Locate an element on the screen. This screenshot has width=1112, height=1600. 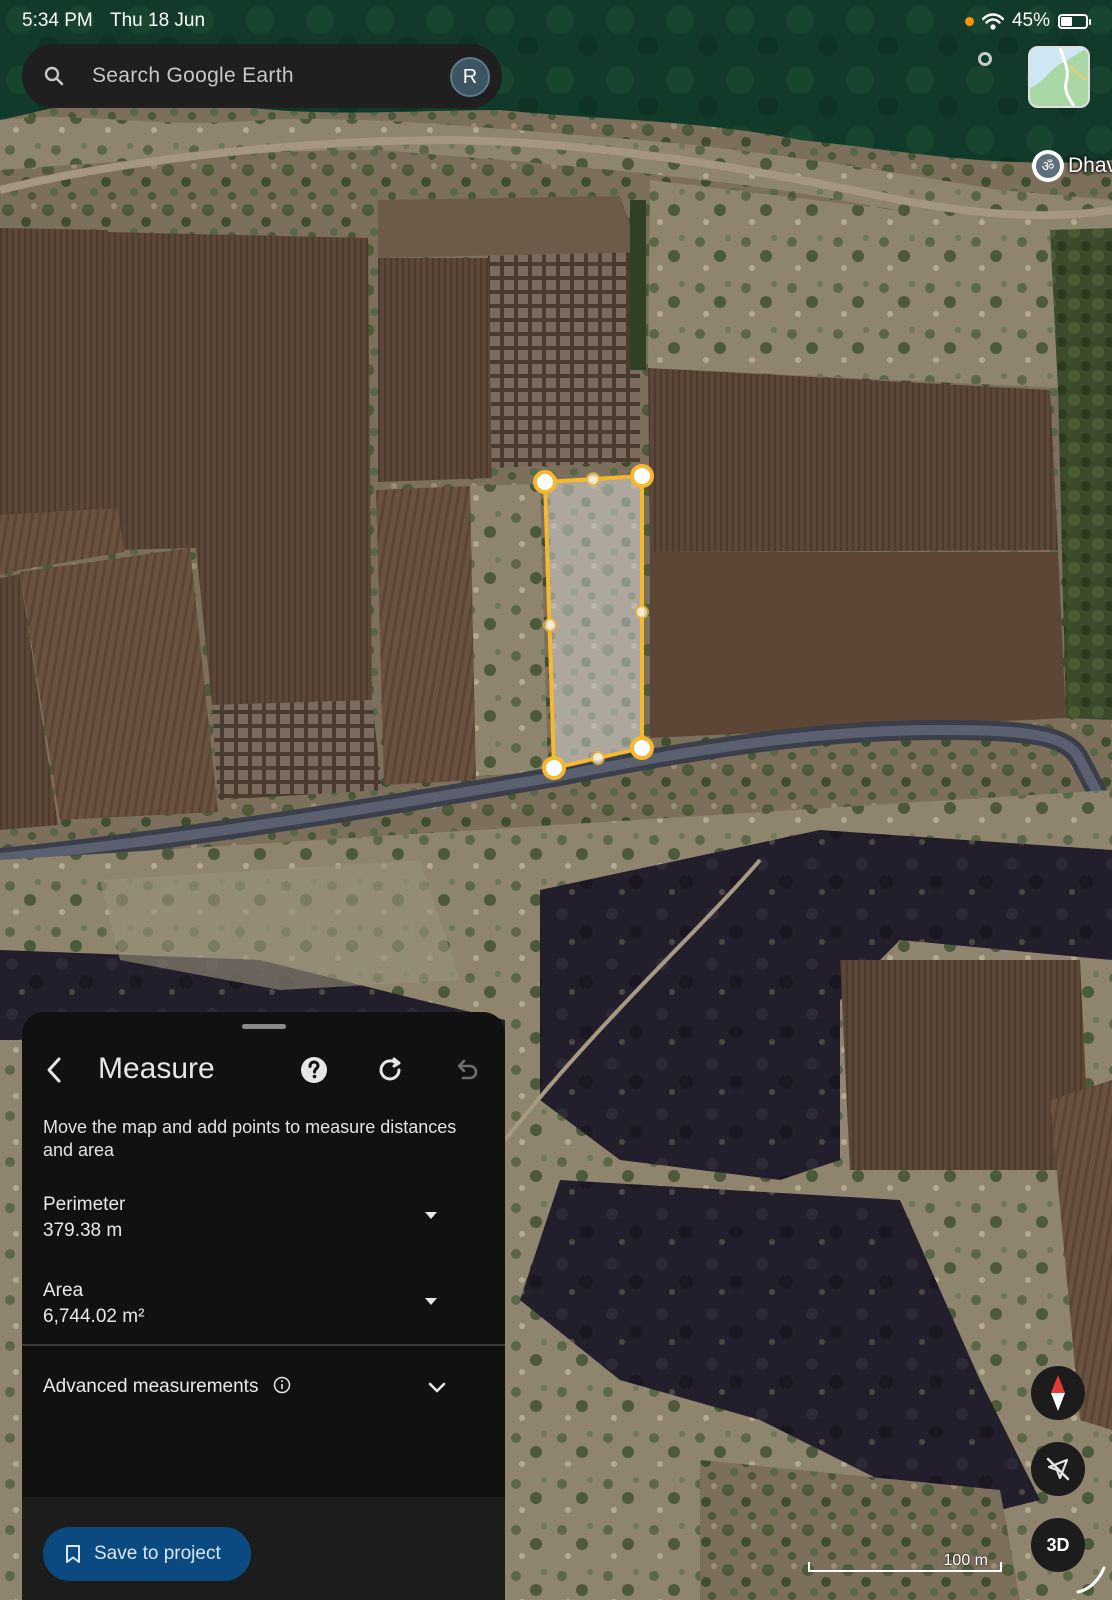
map-style-button is located at coordinates (1059, 77).